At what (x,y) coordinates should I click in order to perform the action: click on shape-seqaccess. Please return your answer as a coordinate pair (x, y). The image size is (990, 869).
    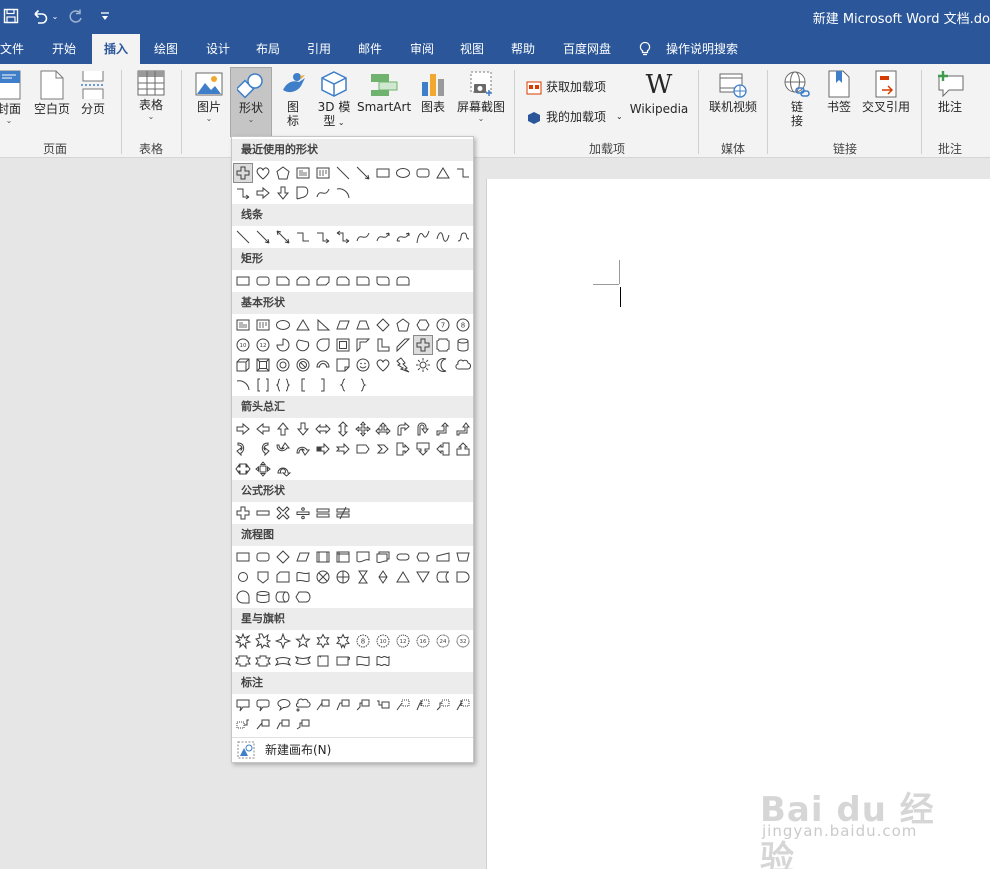
    Looking at the image, I should click on (243, 597).